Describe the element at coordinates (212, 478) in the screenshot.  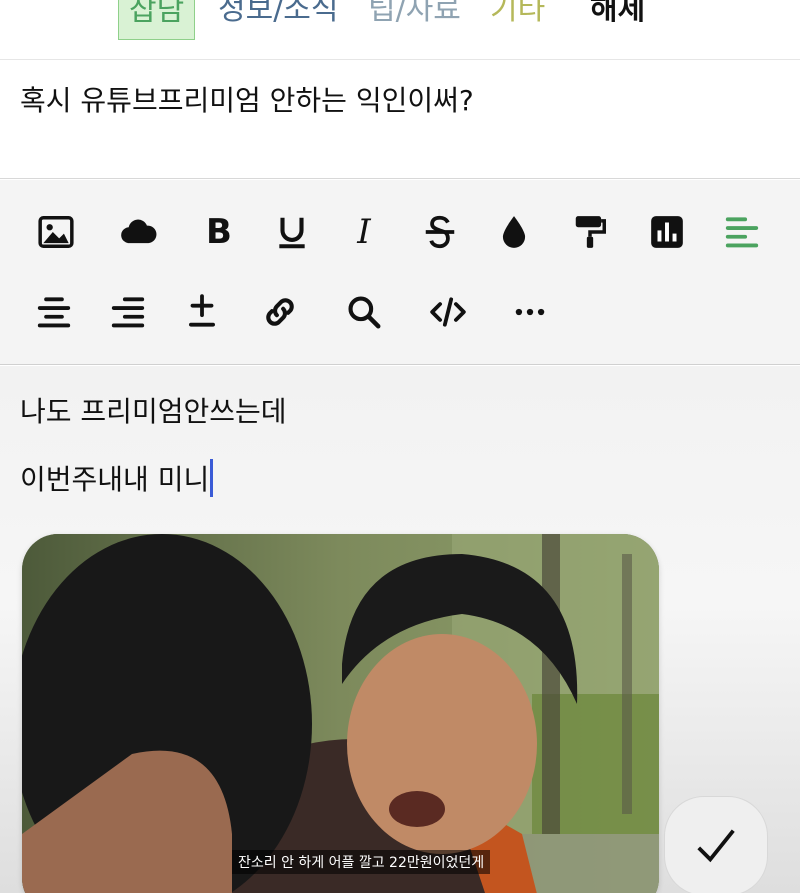
I see `text-caret` at that location.